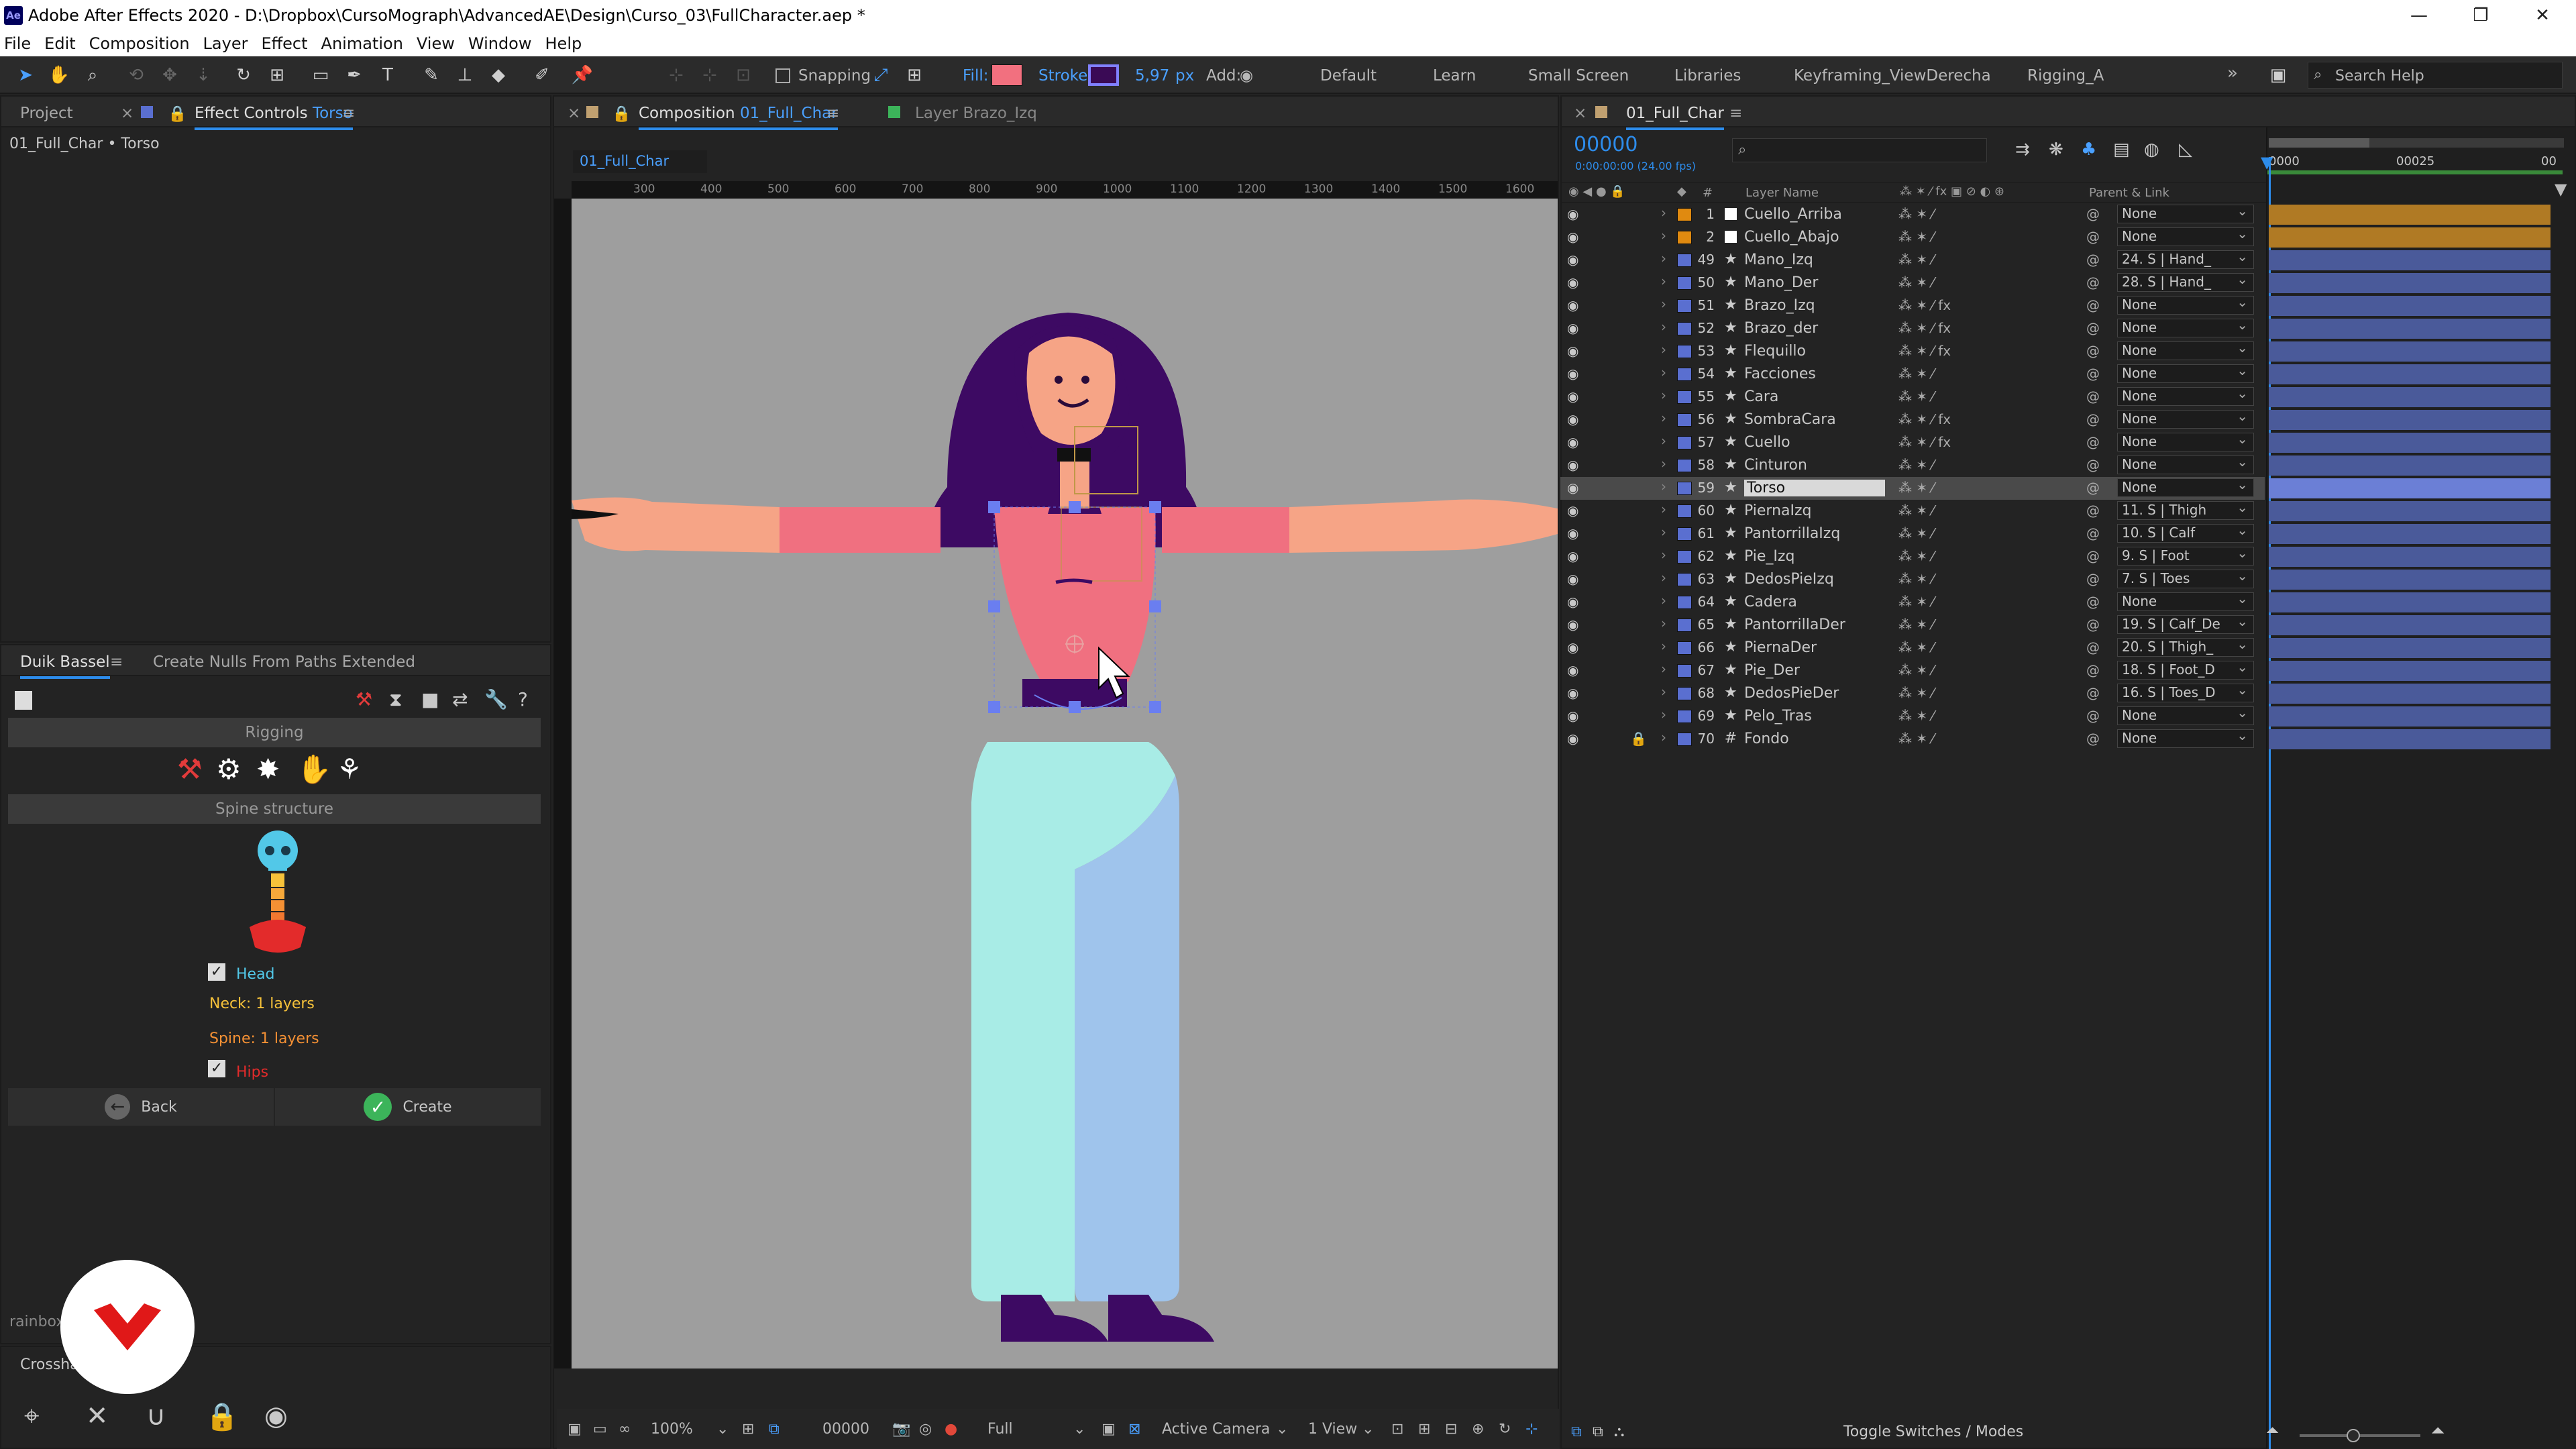 This screenshot has width=2576, height=1449. I want to click on layer-name: Pelo_Tras, so click(1814, 716).